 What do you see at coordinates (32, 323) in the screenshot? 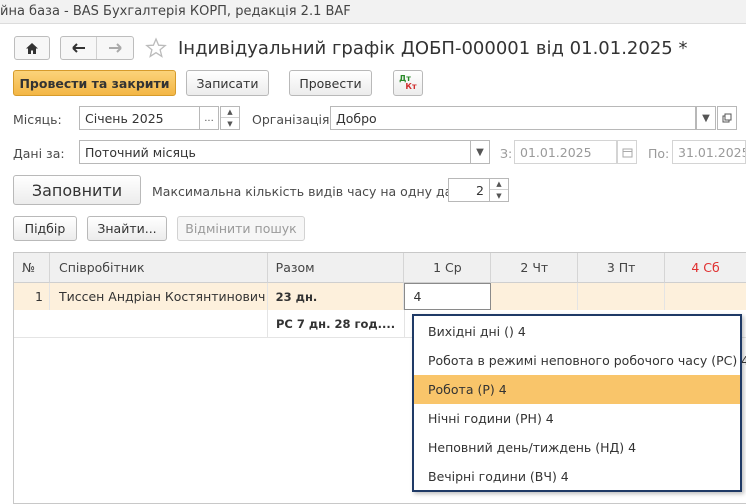
I see `subrow-num` at bounding box center [32, 323].